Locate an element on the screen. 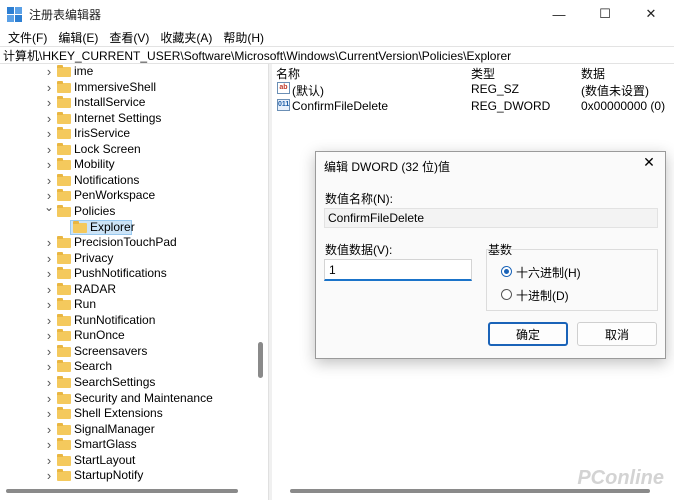 This screenshot has width=674, height=500. tree-item: › Mobility is located at coordinates (134, 165).